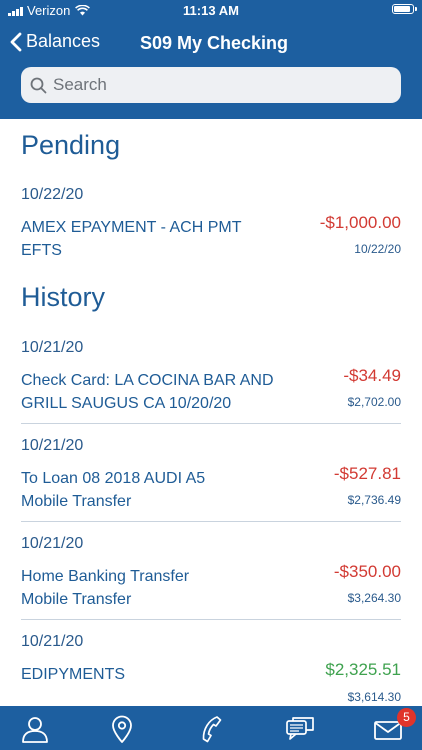 The height and width of the screenshot is (750, 422). I want to click on transaction-amount: -$527.81, so click(367, 473).